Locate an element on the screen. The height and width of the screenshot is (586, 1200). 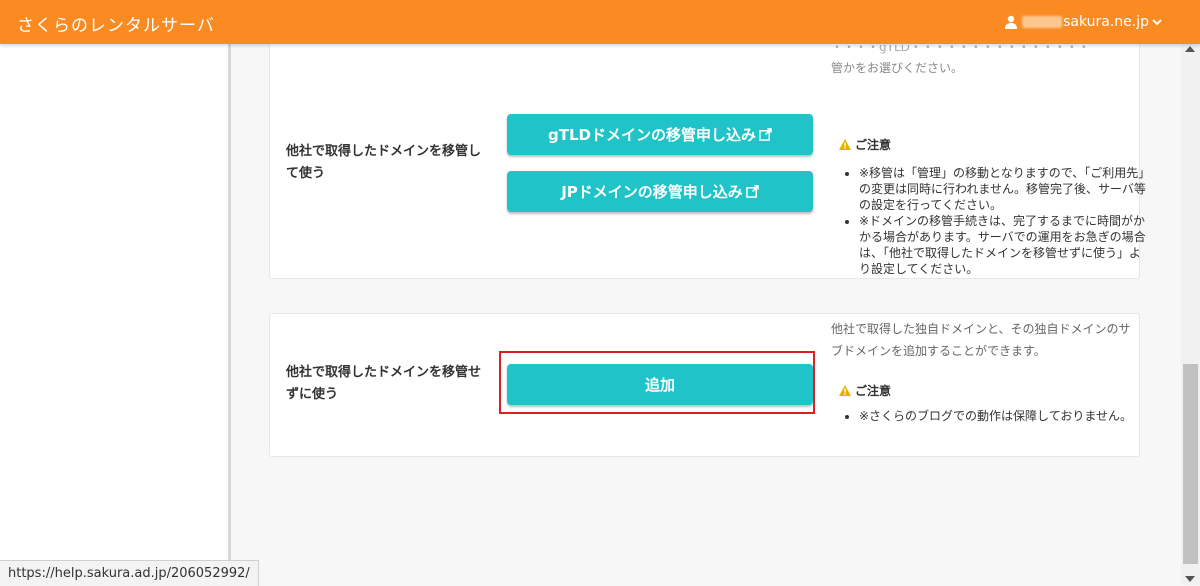
card2-warning-heading: ご注意 is located at coordinates (865, 390).